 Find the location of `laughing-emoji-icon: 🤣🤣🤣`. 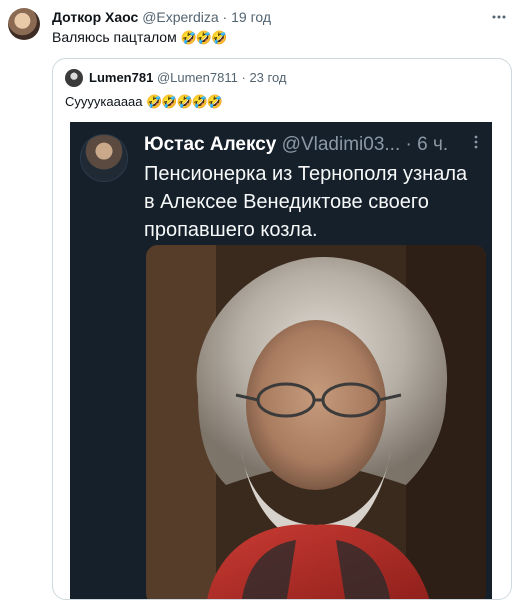

laughing-emoji-icon: 🤣🤣🤣 is located at coordinates (204, 37).